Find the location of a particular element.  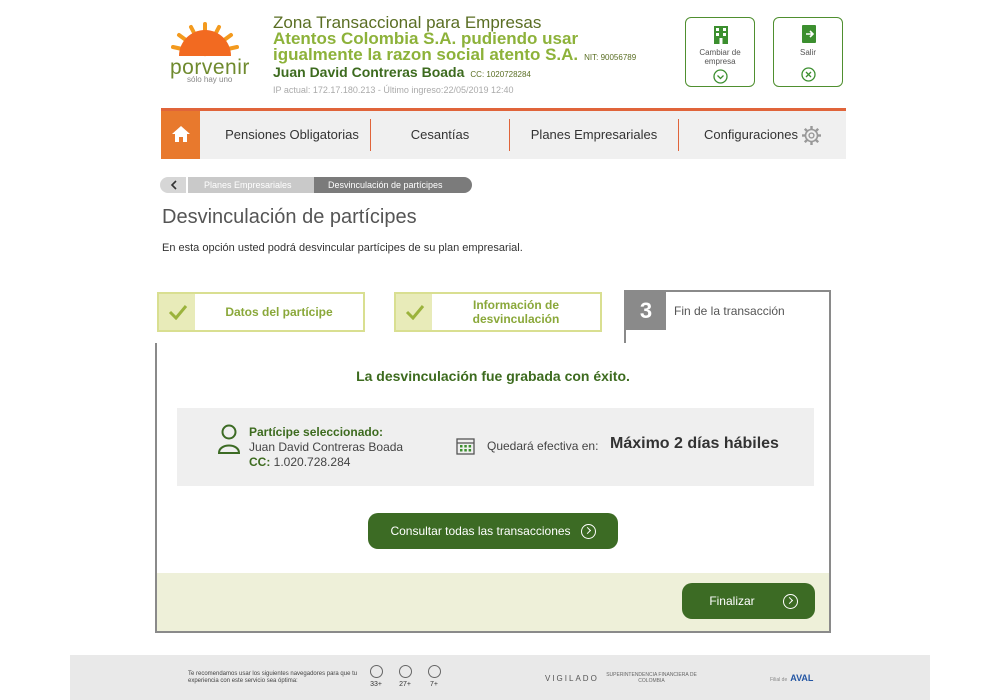

consult-transactions-label: Consultar todas las transacciones is located at coordinates (480, 531).